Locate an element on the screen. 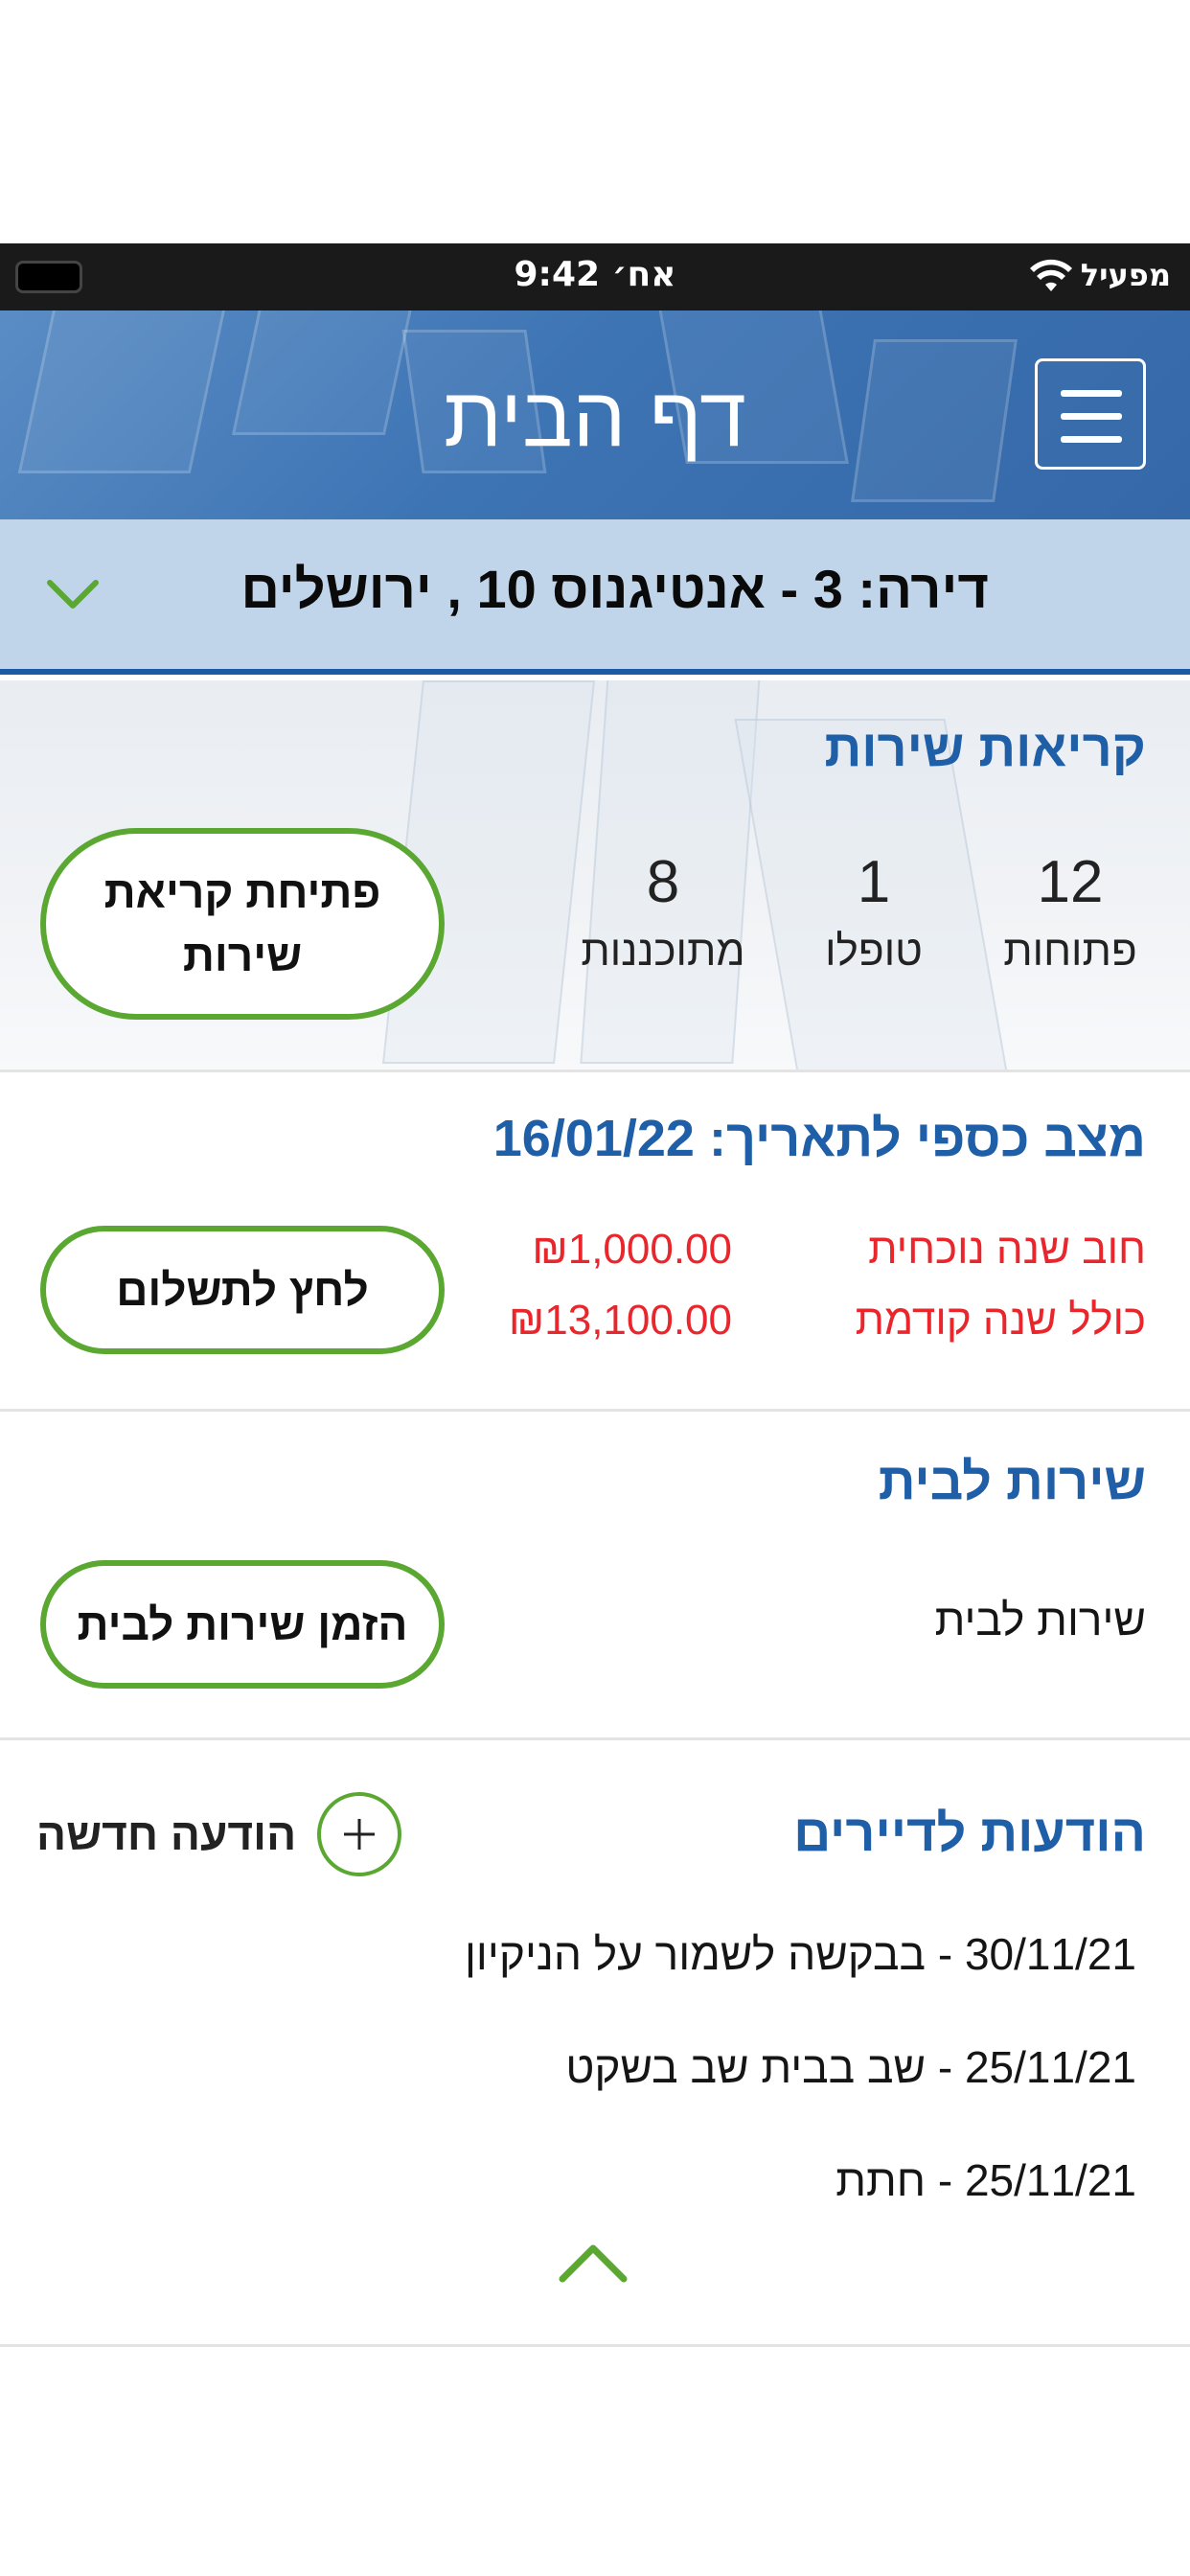 This screenshot has height=2576, width=1190. apartment-label: דירה: 3 - אנטיגנוס 10 , ירושלים is located at coordinates (615, 589).